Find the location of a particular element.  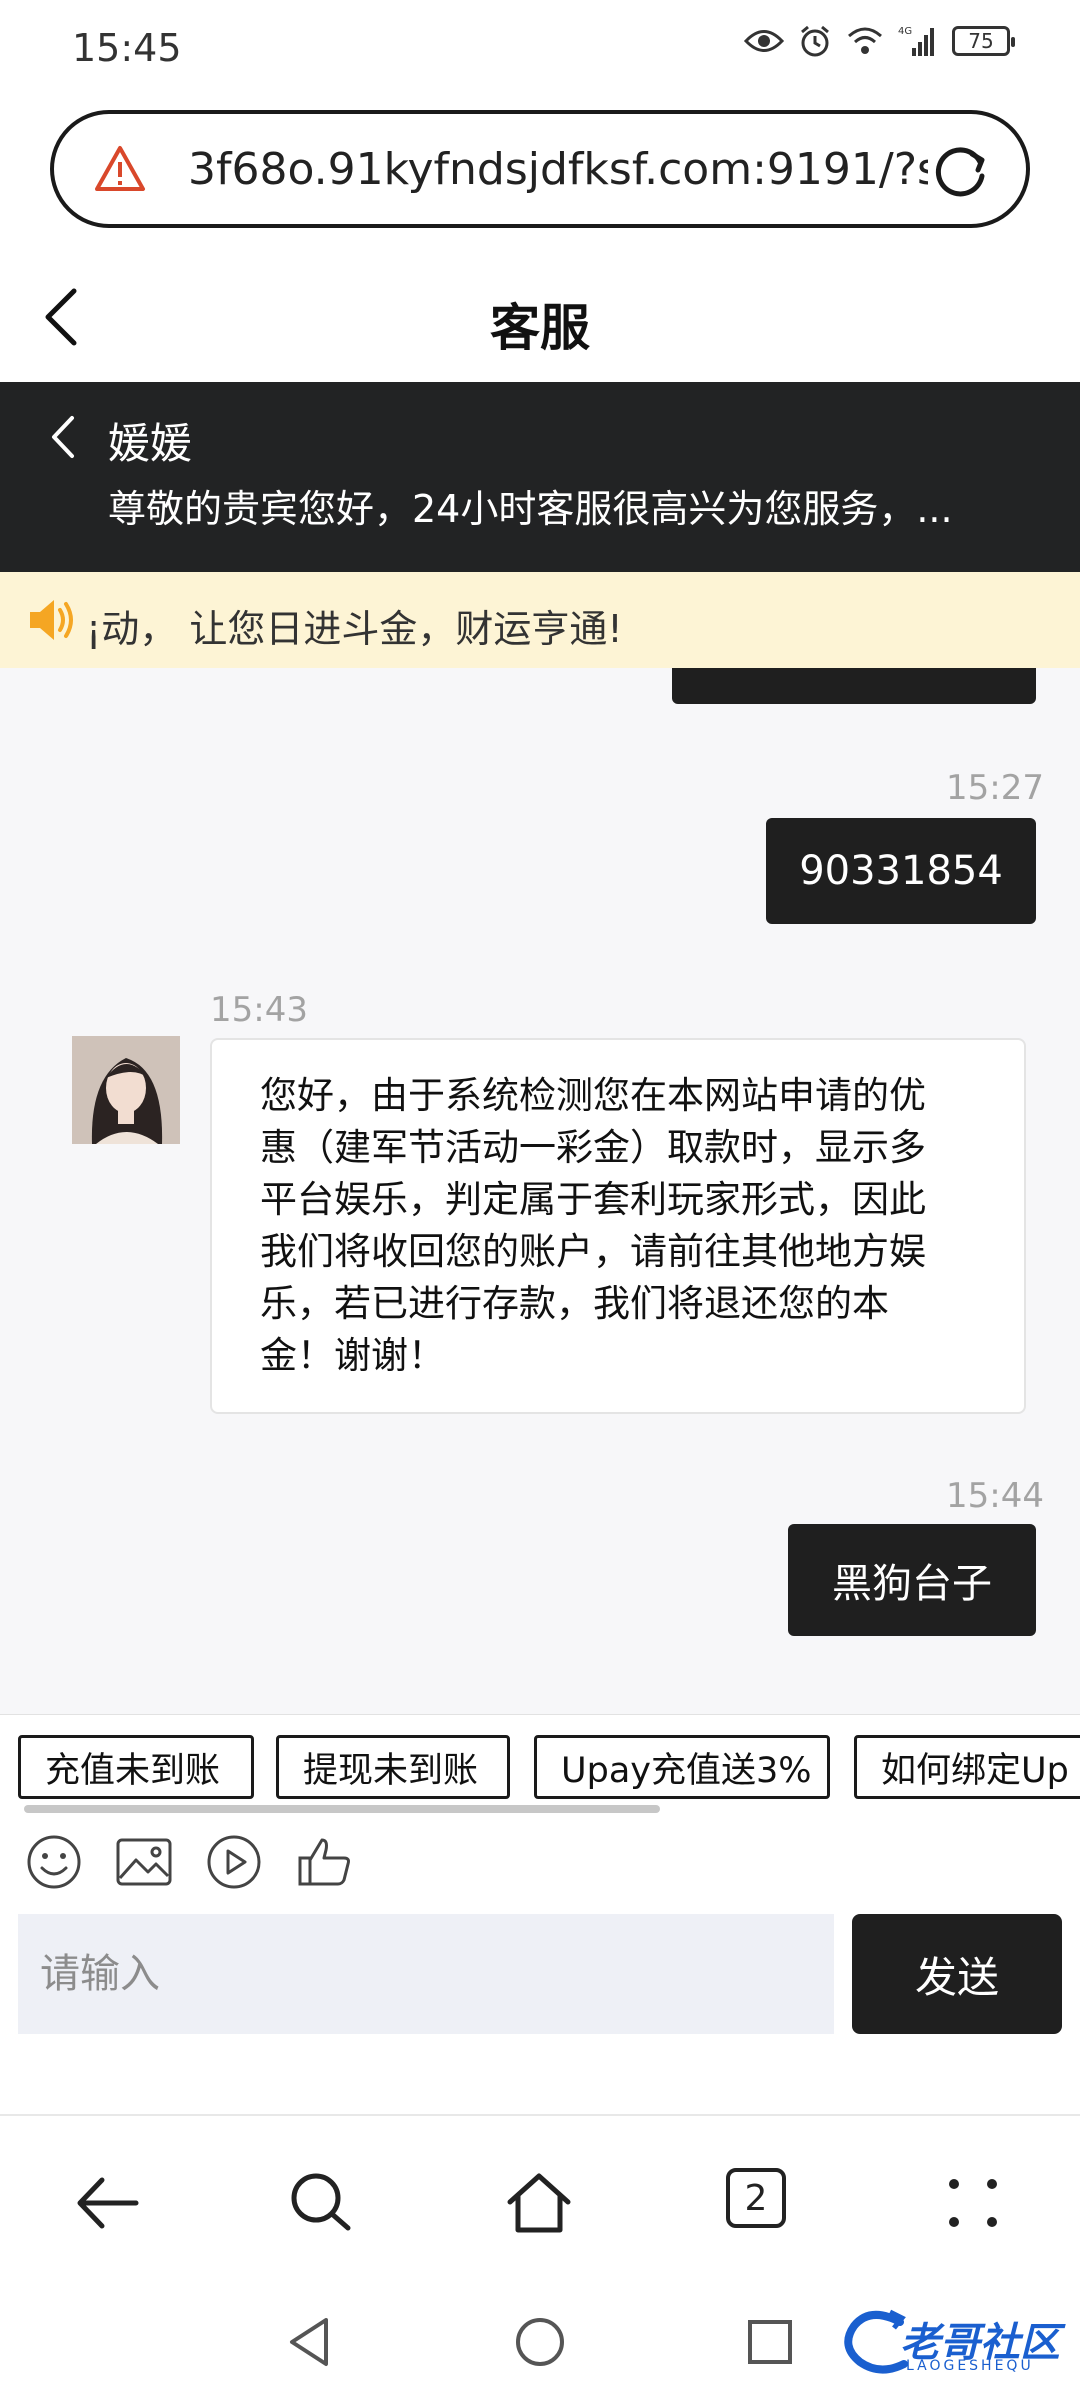

thumbs-up-icon is located at coordinates (324, 1862).